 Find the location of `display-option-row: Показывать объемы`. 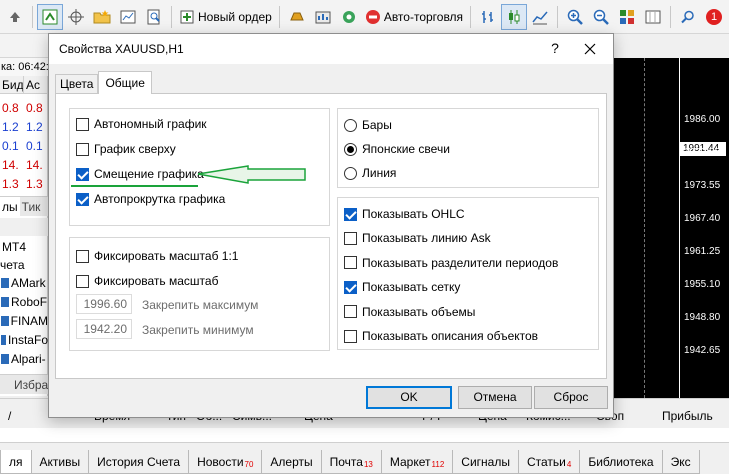

display-option-row: Показывать объемы is located at coordinates (409, 312).